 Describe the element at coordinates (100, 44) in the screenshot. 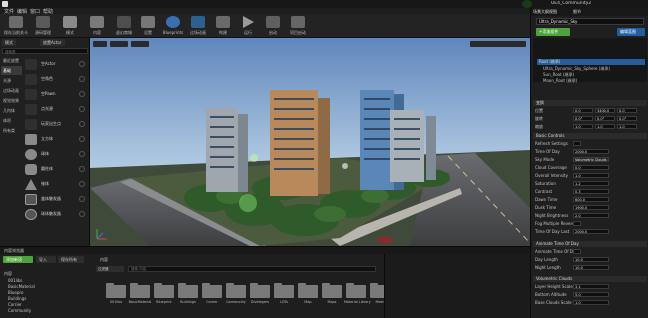

I see `viewport-options-button` at that location.